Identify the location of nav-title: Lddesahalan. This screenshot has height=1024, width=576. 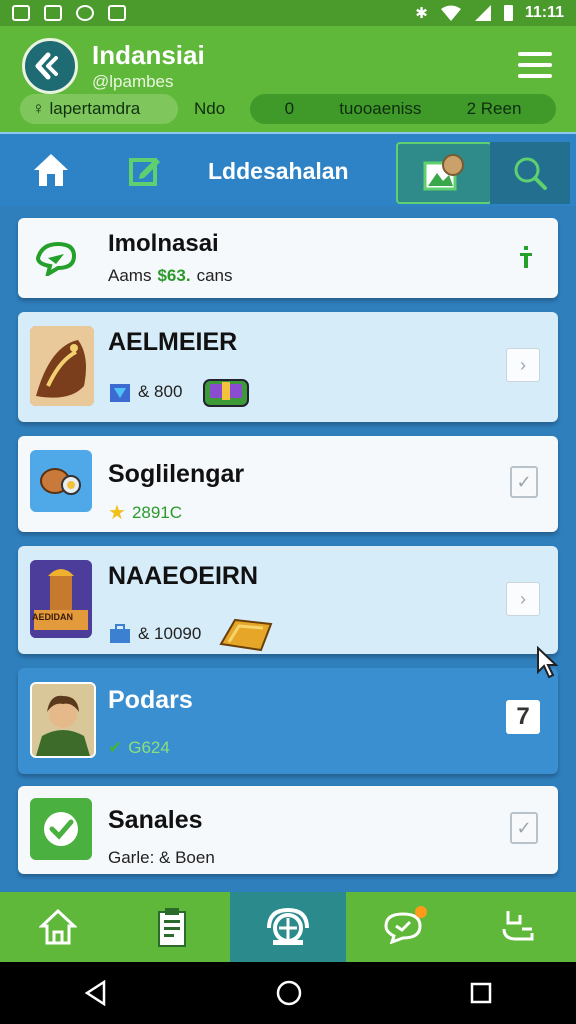
(278, 171).